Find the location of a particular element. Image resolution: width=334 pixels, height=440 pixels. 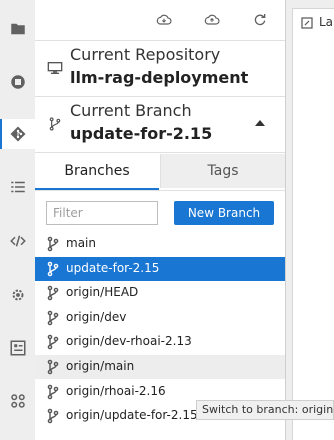

branch-tabs: Branches Tags is located at coordinates (160, 172).